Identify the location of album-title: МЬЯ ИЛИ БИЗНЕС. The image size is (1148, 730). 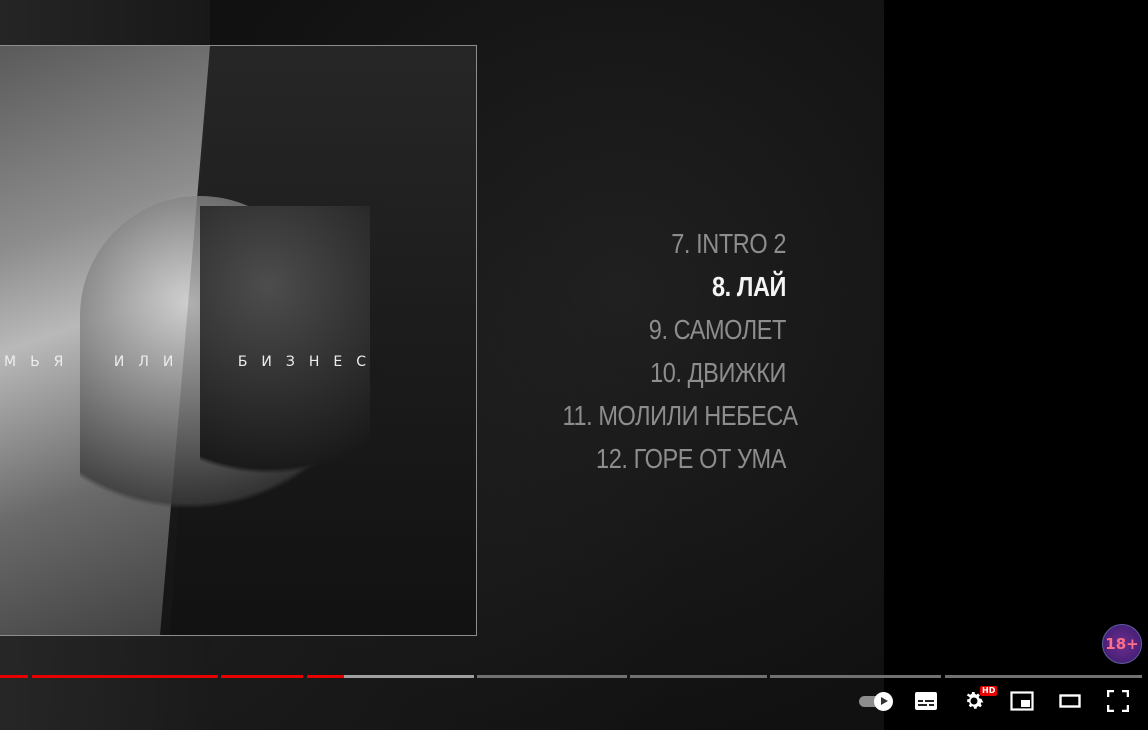
(238, 362).